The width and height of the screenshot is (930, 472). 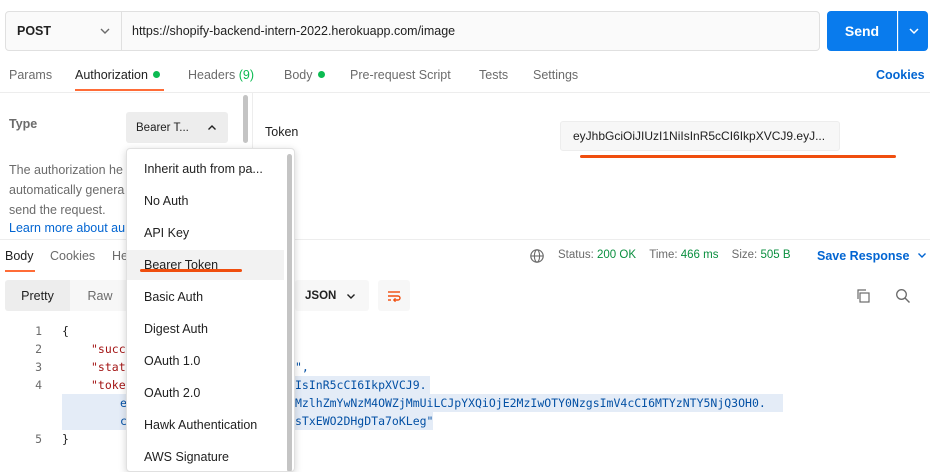 What do you see at coordinates (289, 312) in the screenshot?
I see `dropdown-scrollbar` at bounding box center [289, 312].